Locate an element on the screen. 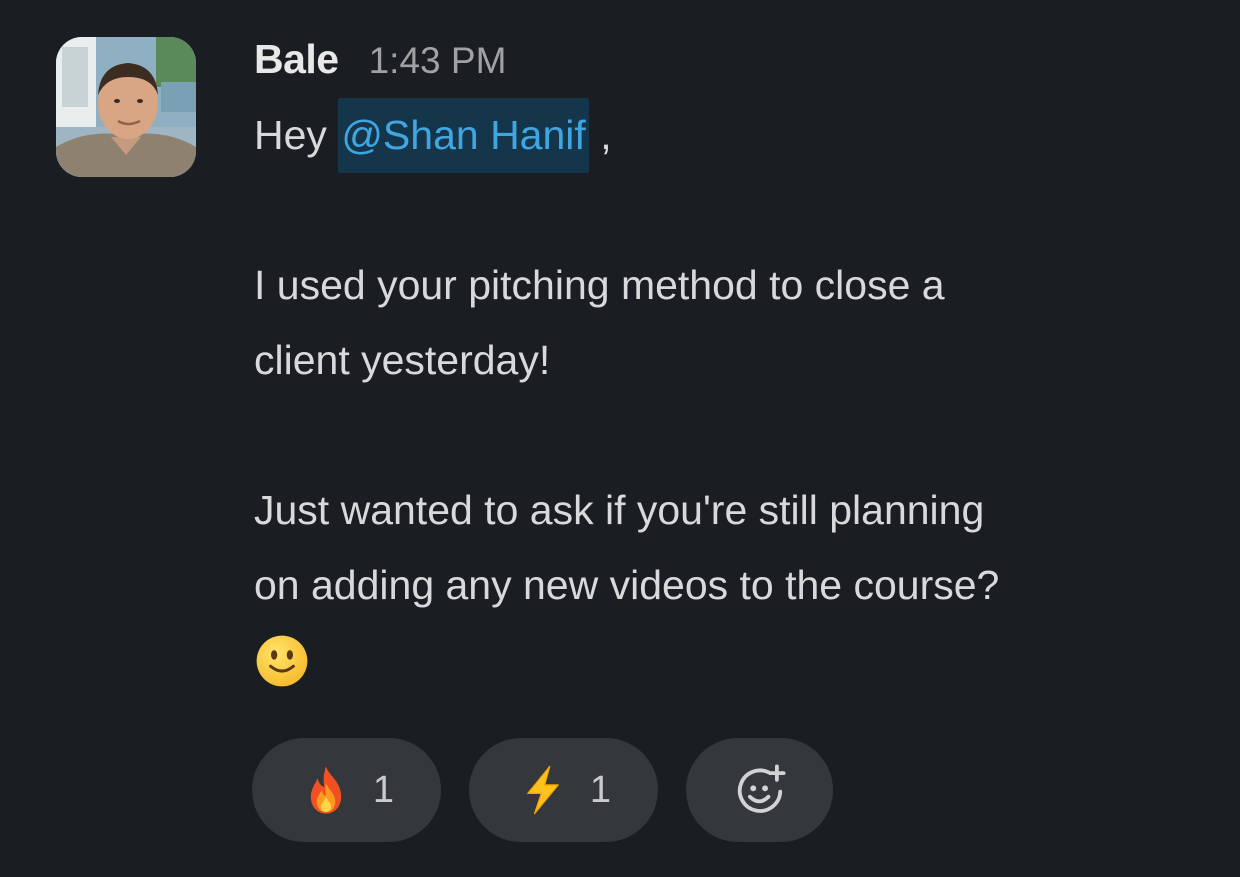 The height and width of the screenshot is (877, 1240). message-text-line: client yesterday! is located at coordinates (402, 360).